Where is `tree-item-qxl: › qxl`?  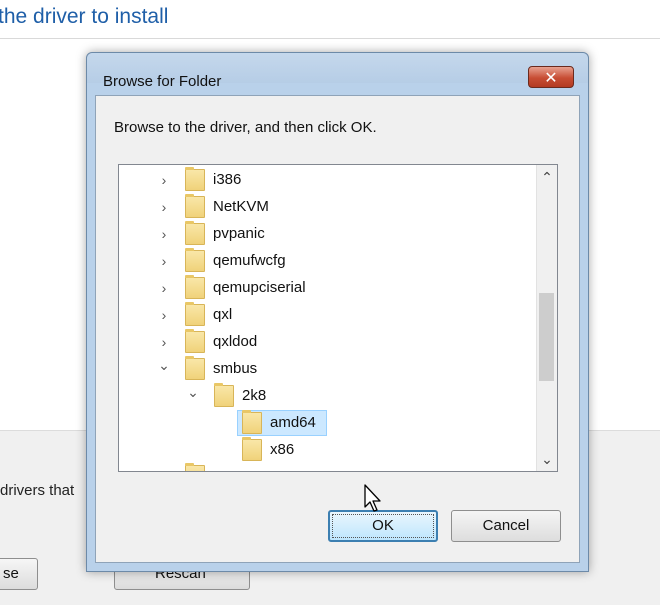 tree-item-qxl: › qxl is located at coordinates (328, 315).